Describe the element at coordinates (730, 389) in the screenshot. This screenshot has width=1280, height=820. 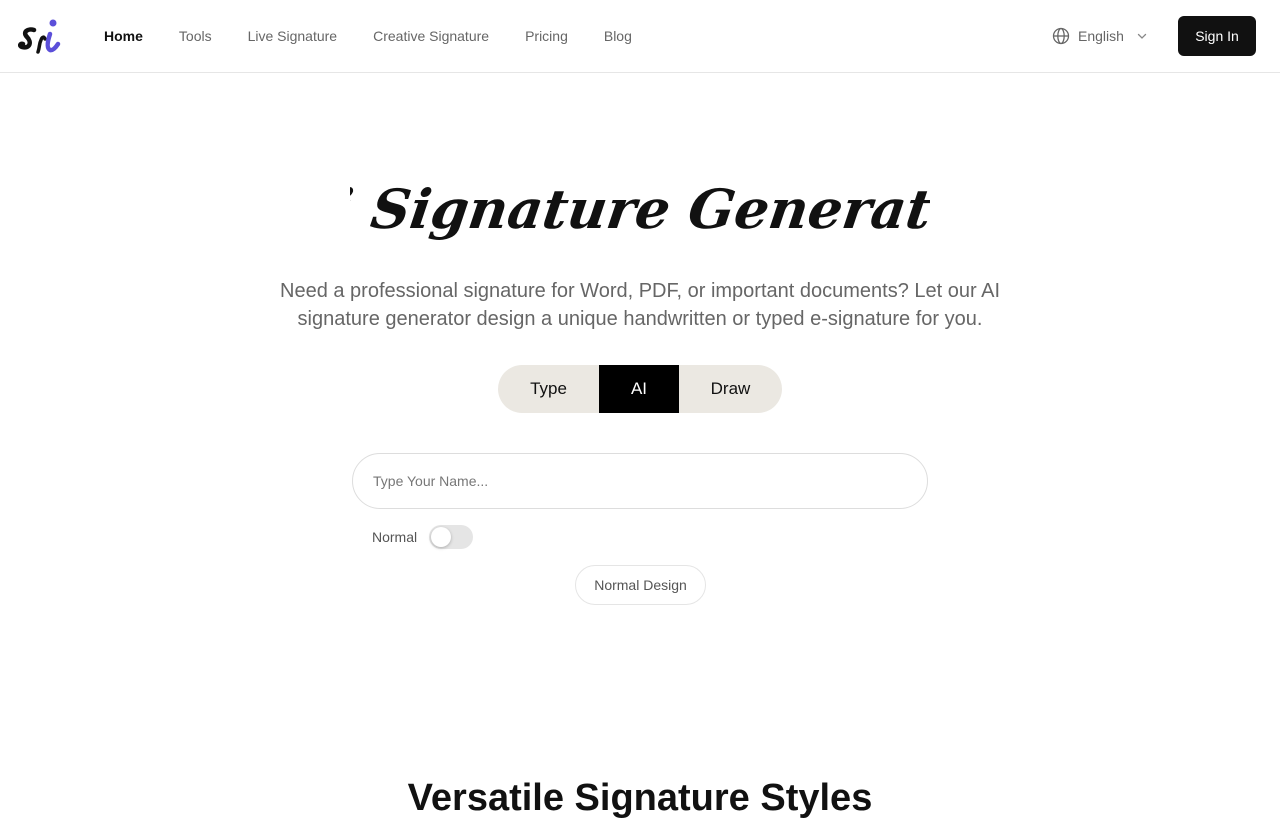
I see `tab-draw: Draw` at that location.